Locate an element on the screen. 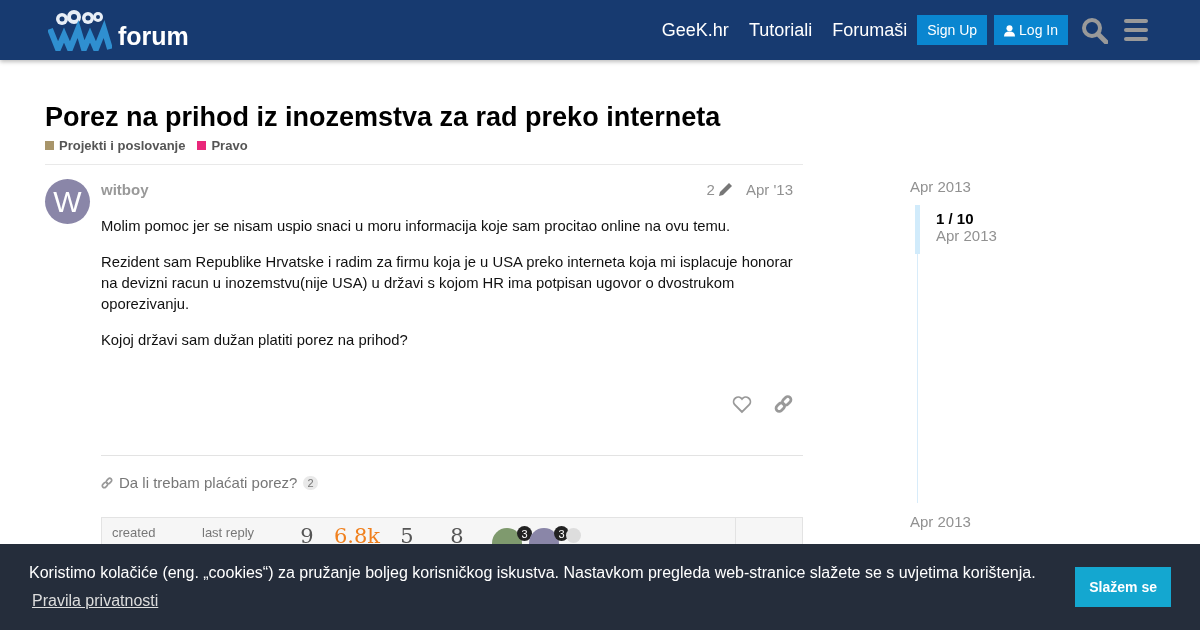  log-in-button: Log In is located at coordinates (1031, 30).